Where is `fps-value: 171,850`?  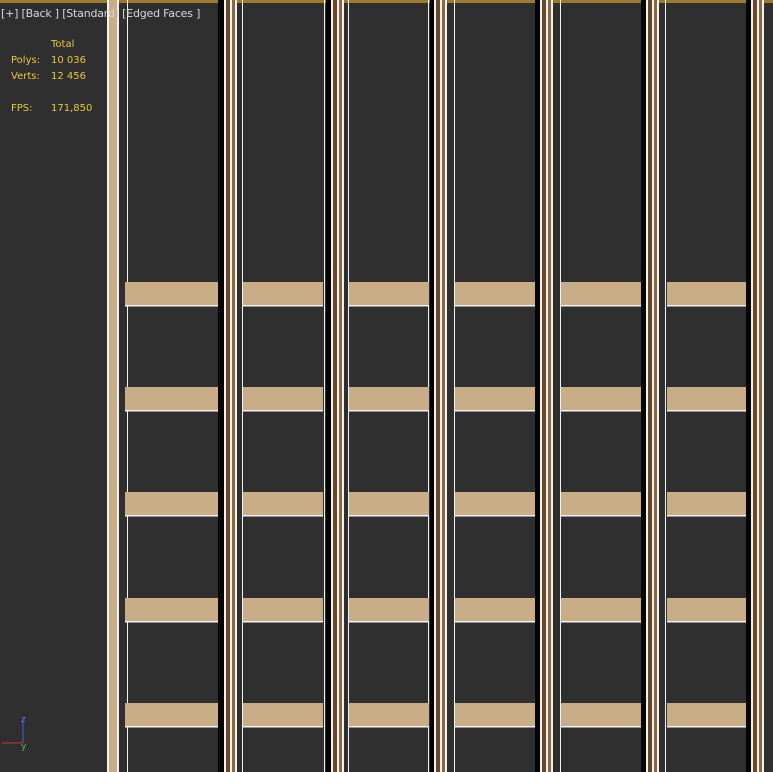 fps-value: 171,850 is located at coordinates (72, 108).